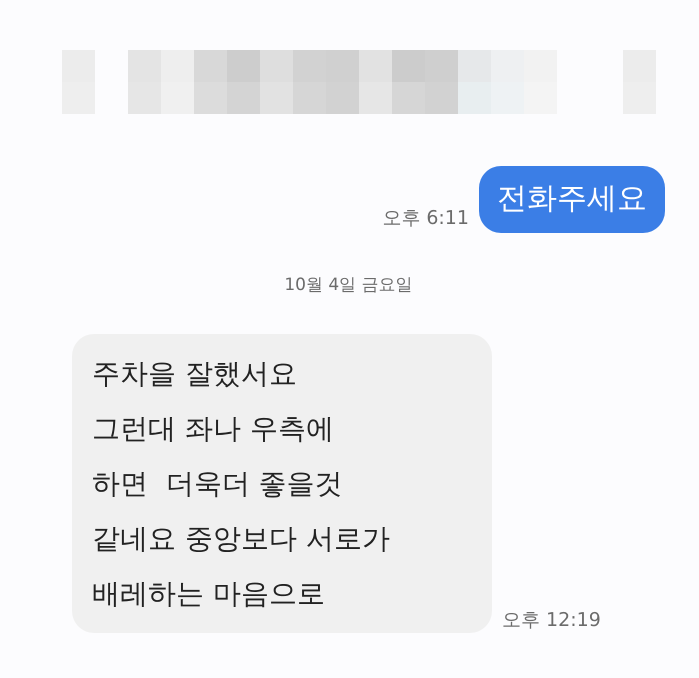 The height and width of the screenshot is (678, 699). I want to click on message-time: 오후 6:11, so click(425, 218).